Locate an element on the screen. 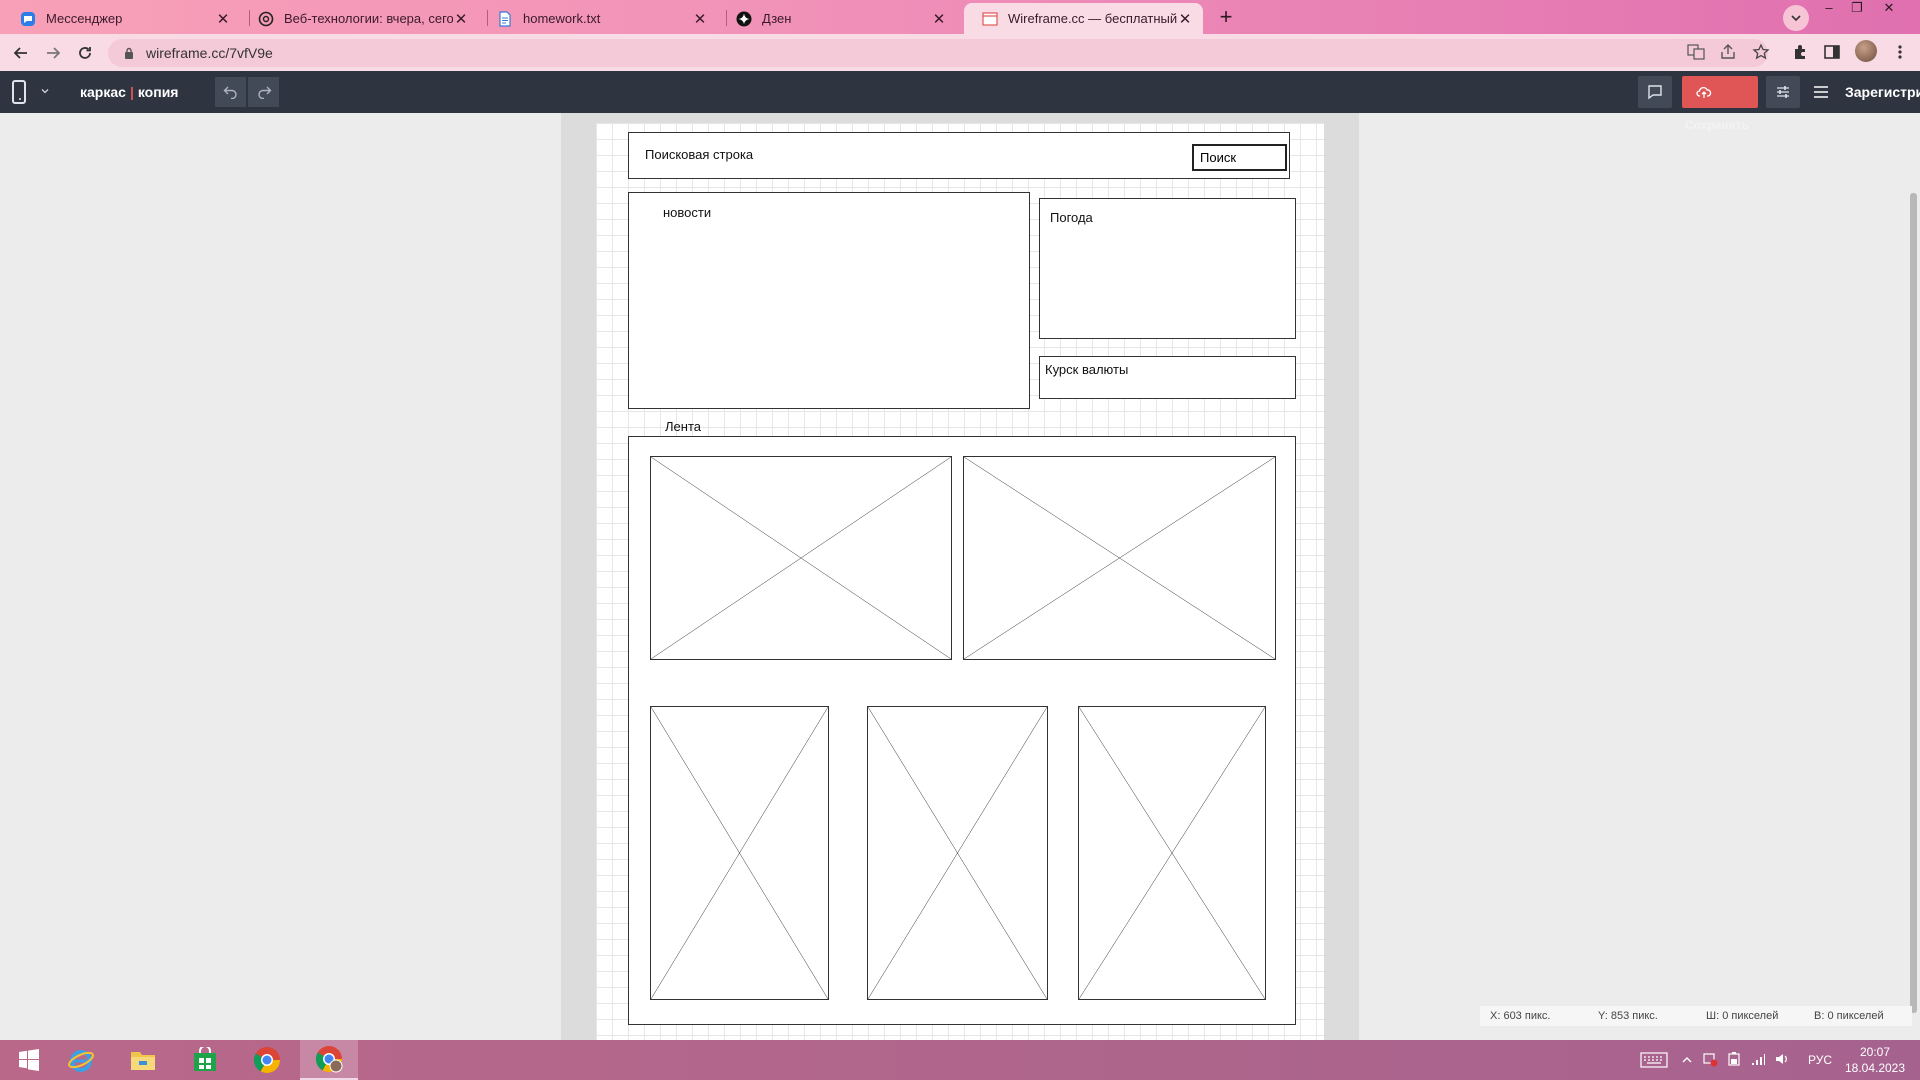 The image size is (1920, 1080). chrome-profile-icon is located at coordinates (329, 1060).